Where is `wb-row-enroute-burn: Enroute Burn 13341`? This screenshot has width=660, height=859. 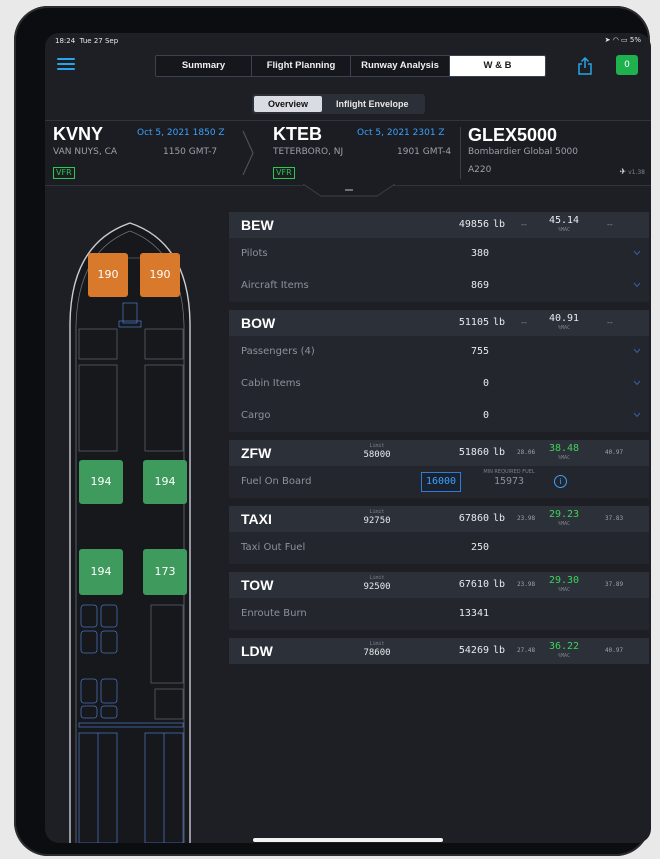
wb-row-enroute-burn: Enroute Burn 13341 is located at coordinates (439, 614).